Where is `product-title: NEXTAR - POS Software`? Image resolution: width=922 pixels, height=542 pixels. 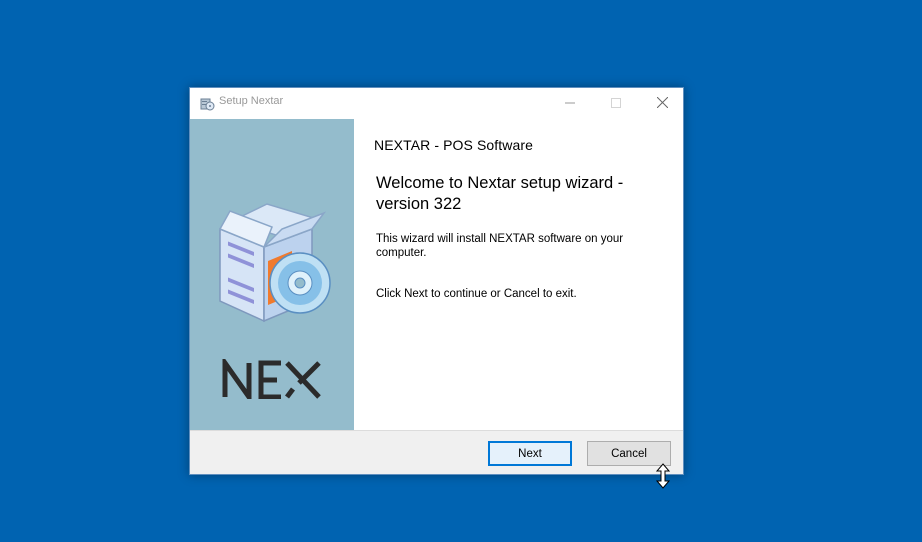
product-title: NEXTAR - POS Software is located at coordinates (453, 145).